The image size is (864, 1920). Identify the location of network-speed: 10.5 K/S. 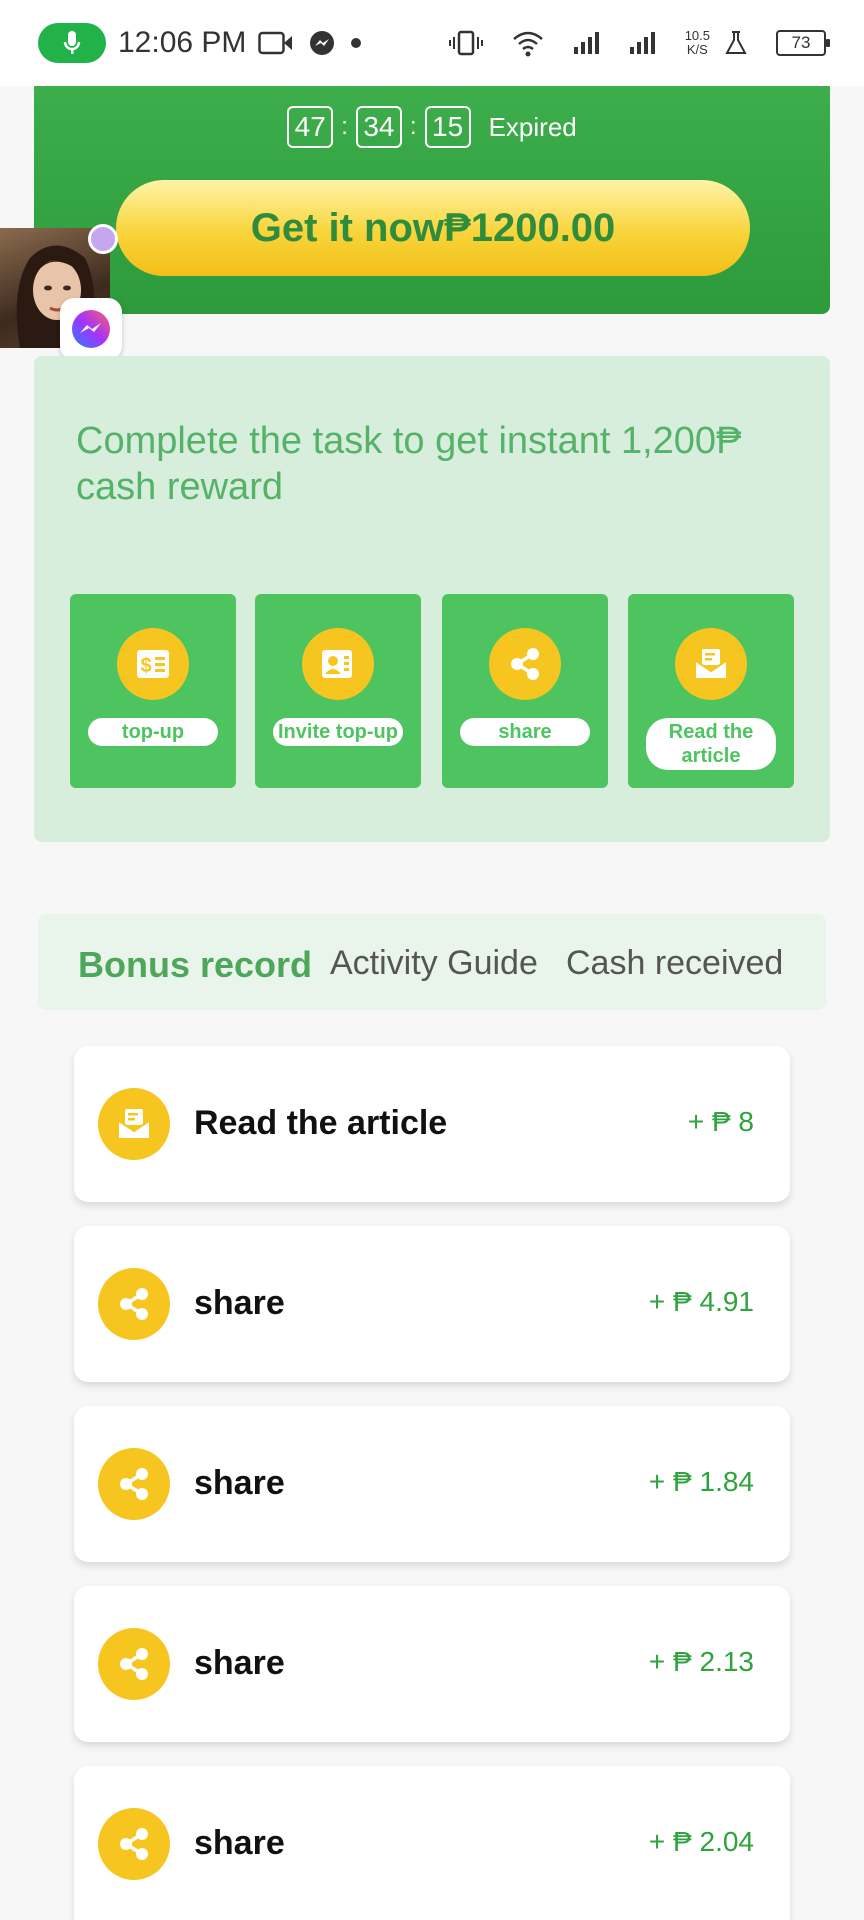
(697, 42).